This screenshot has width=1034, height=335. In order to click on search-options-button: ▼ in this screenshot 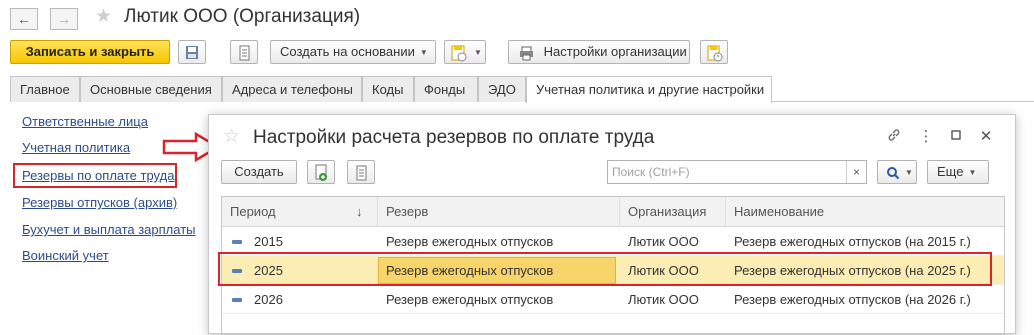, I will do `click(897, 172)`.